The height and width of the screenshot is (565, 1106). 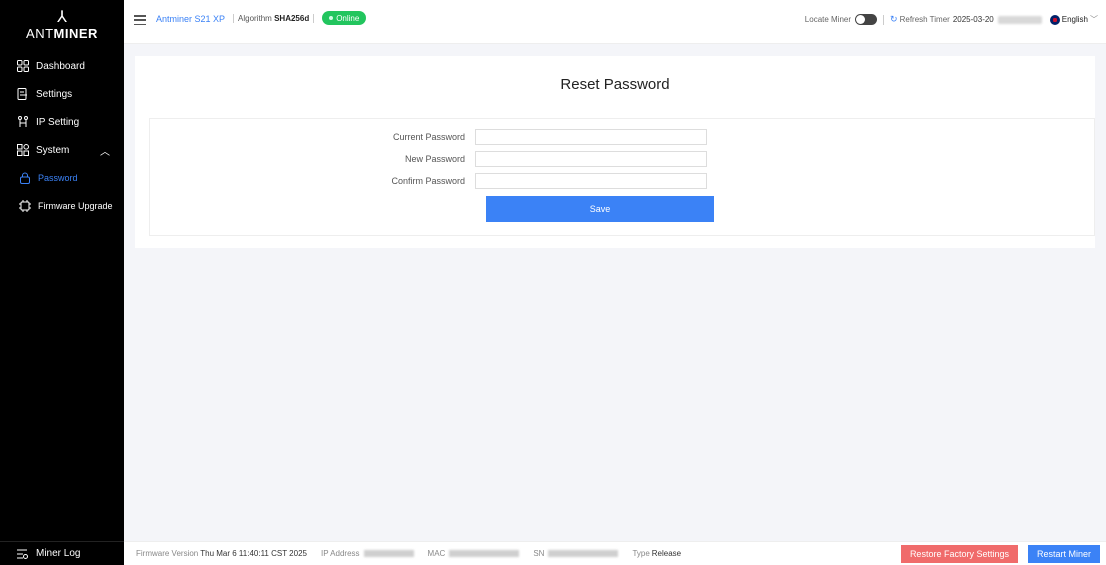 What do you see at coordinates (292, 18) in the screenshot?
I see `algorithm-value: SHA256d` at bounding box center [292, 18].